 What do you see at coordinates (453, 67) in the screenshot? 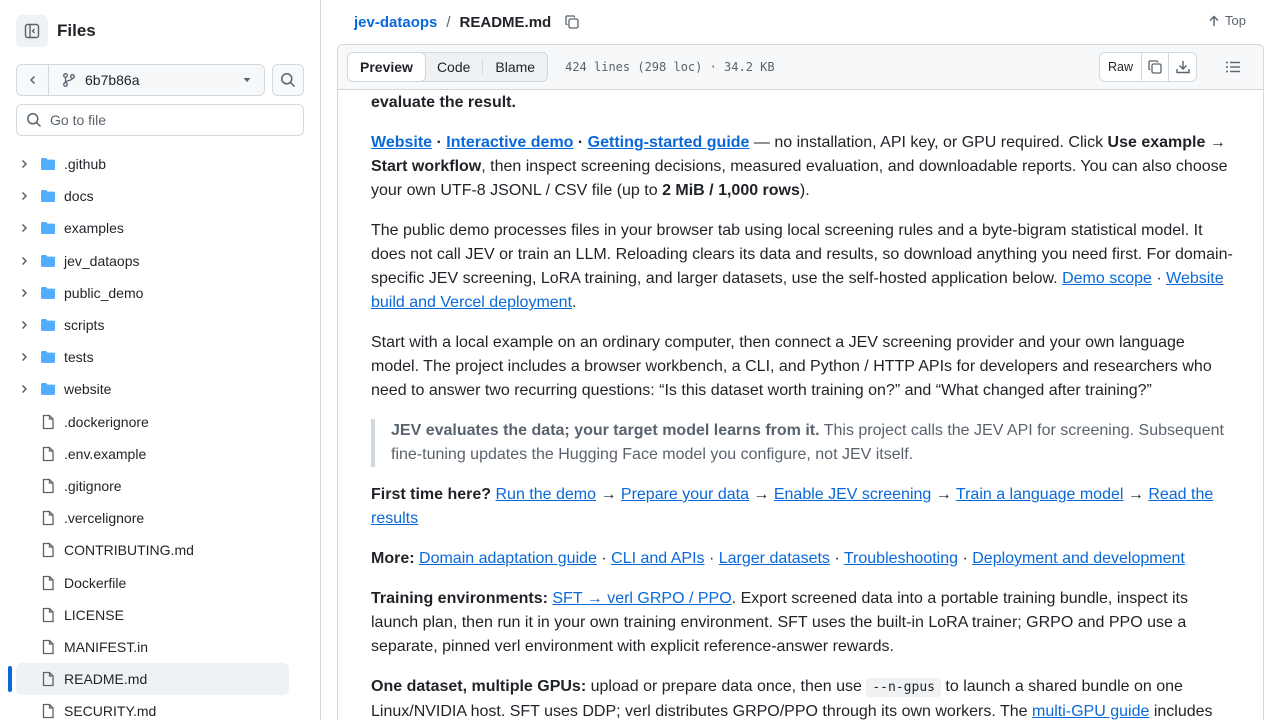
I see `tab-code: Code` at bounding box center [453, 67].